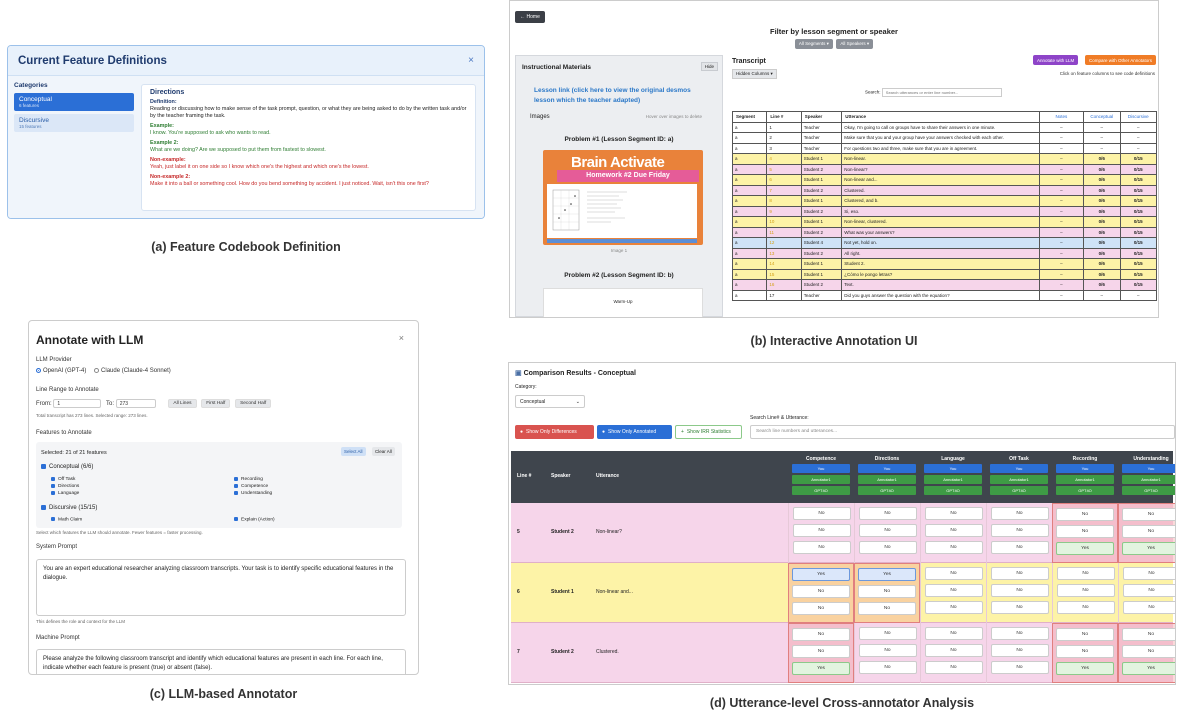  What do you see at coordinates (784, 117) in the screenshot?
I see `col-line: Line #` at bounding box center [784, 117].